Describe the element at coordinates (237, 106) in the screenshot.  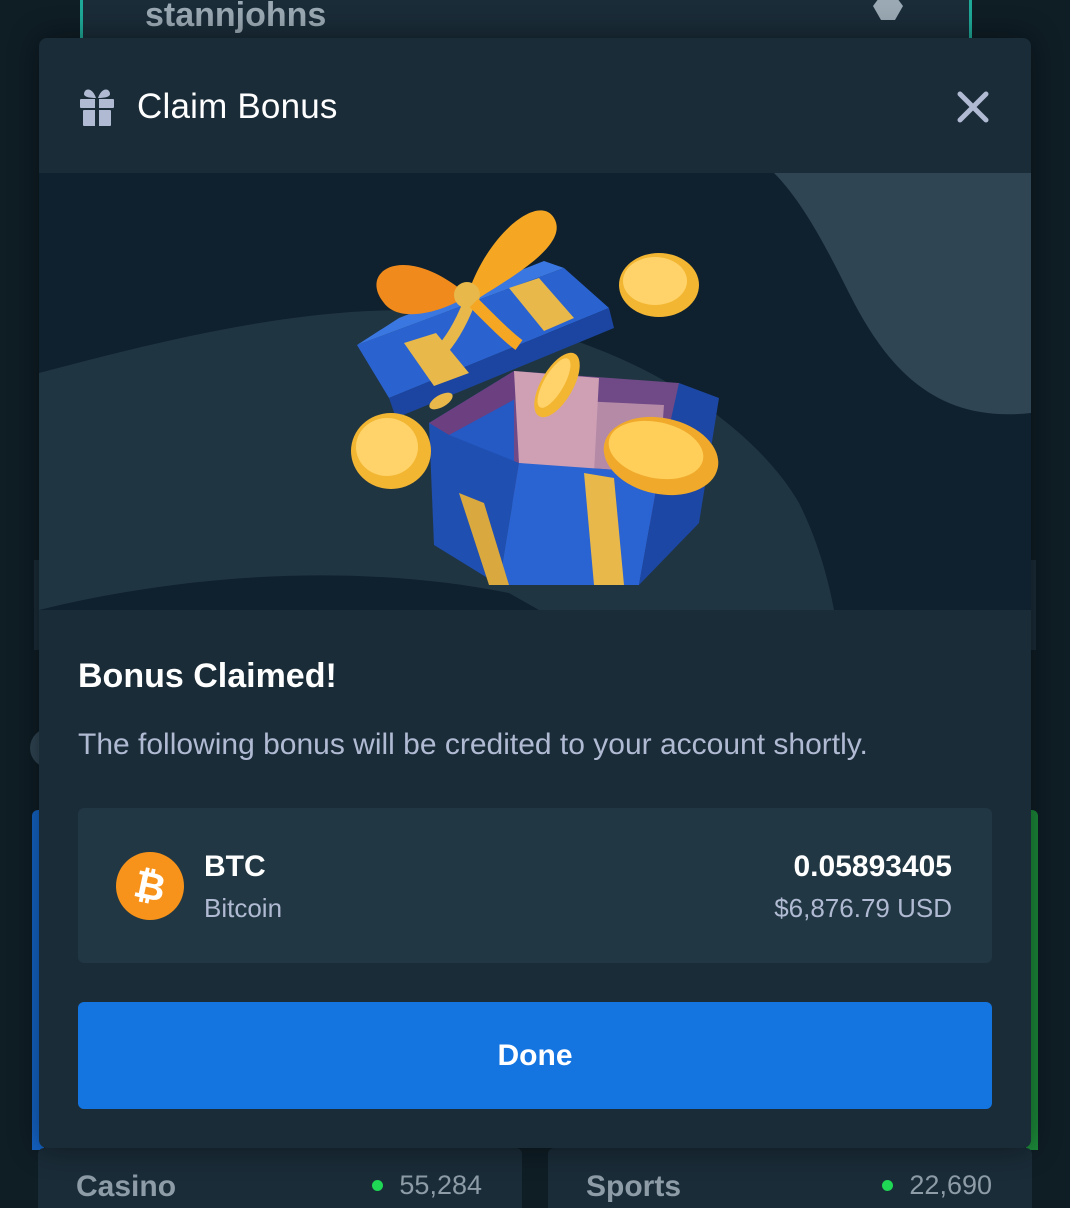
I see `modal-title: Claim Bonus` at that location.